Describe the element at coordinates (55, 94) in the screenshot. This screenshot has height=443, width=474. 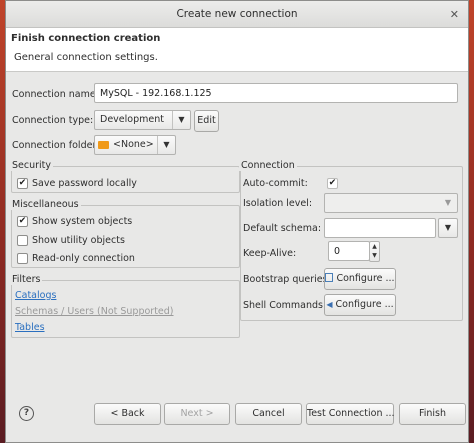
I see `connection-name-label: Connection name:` at that location.